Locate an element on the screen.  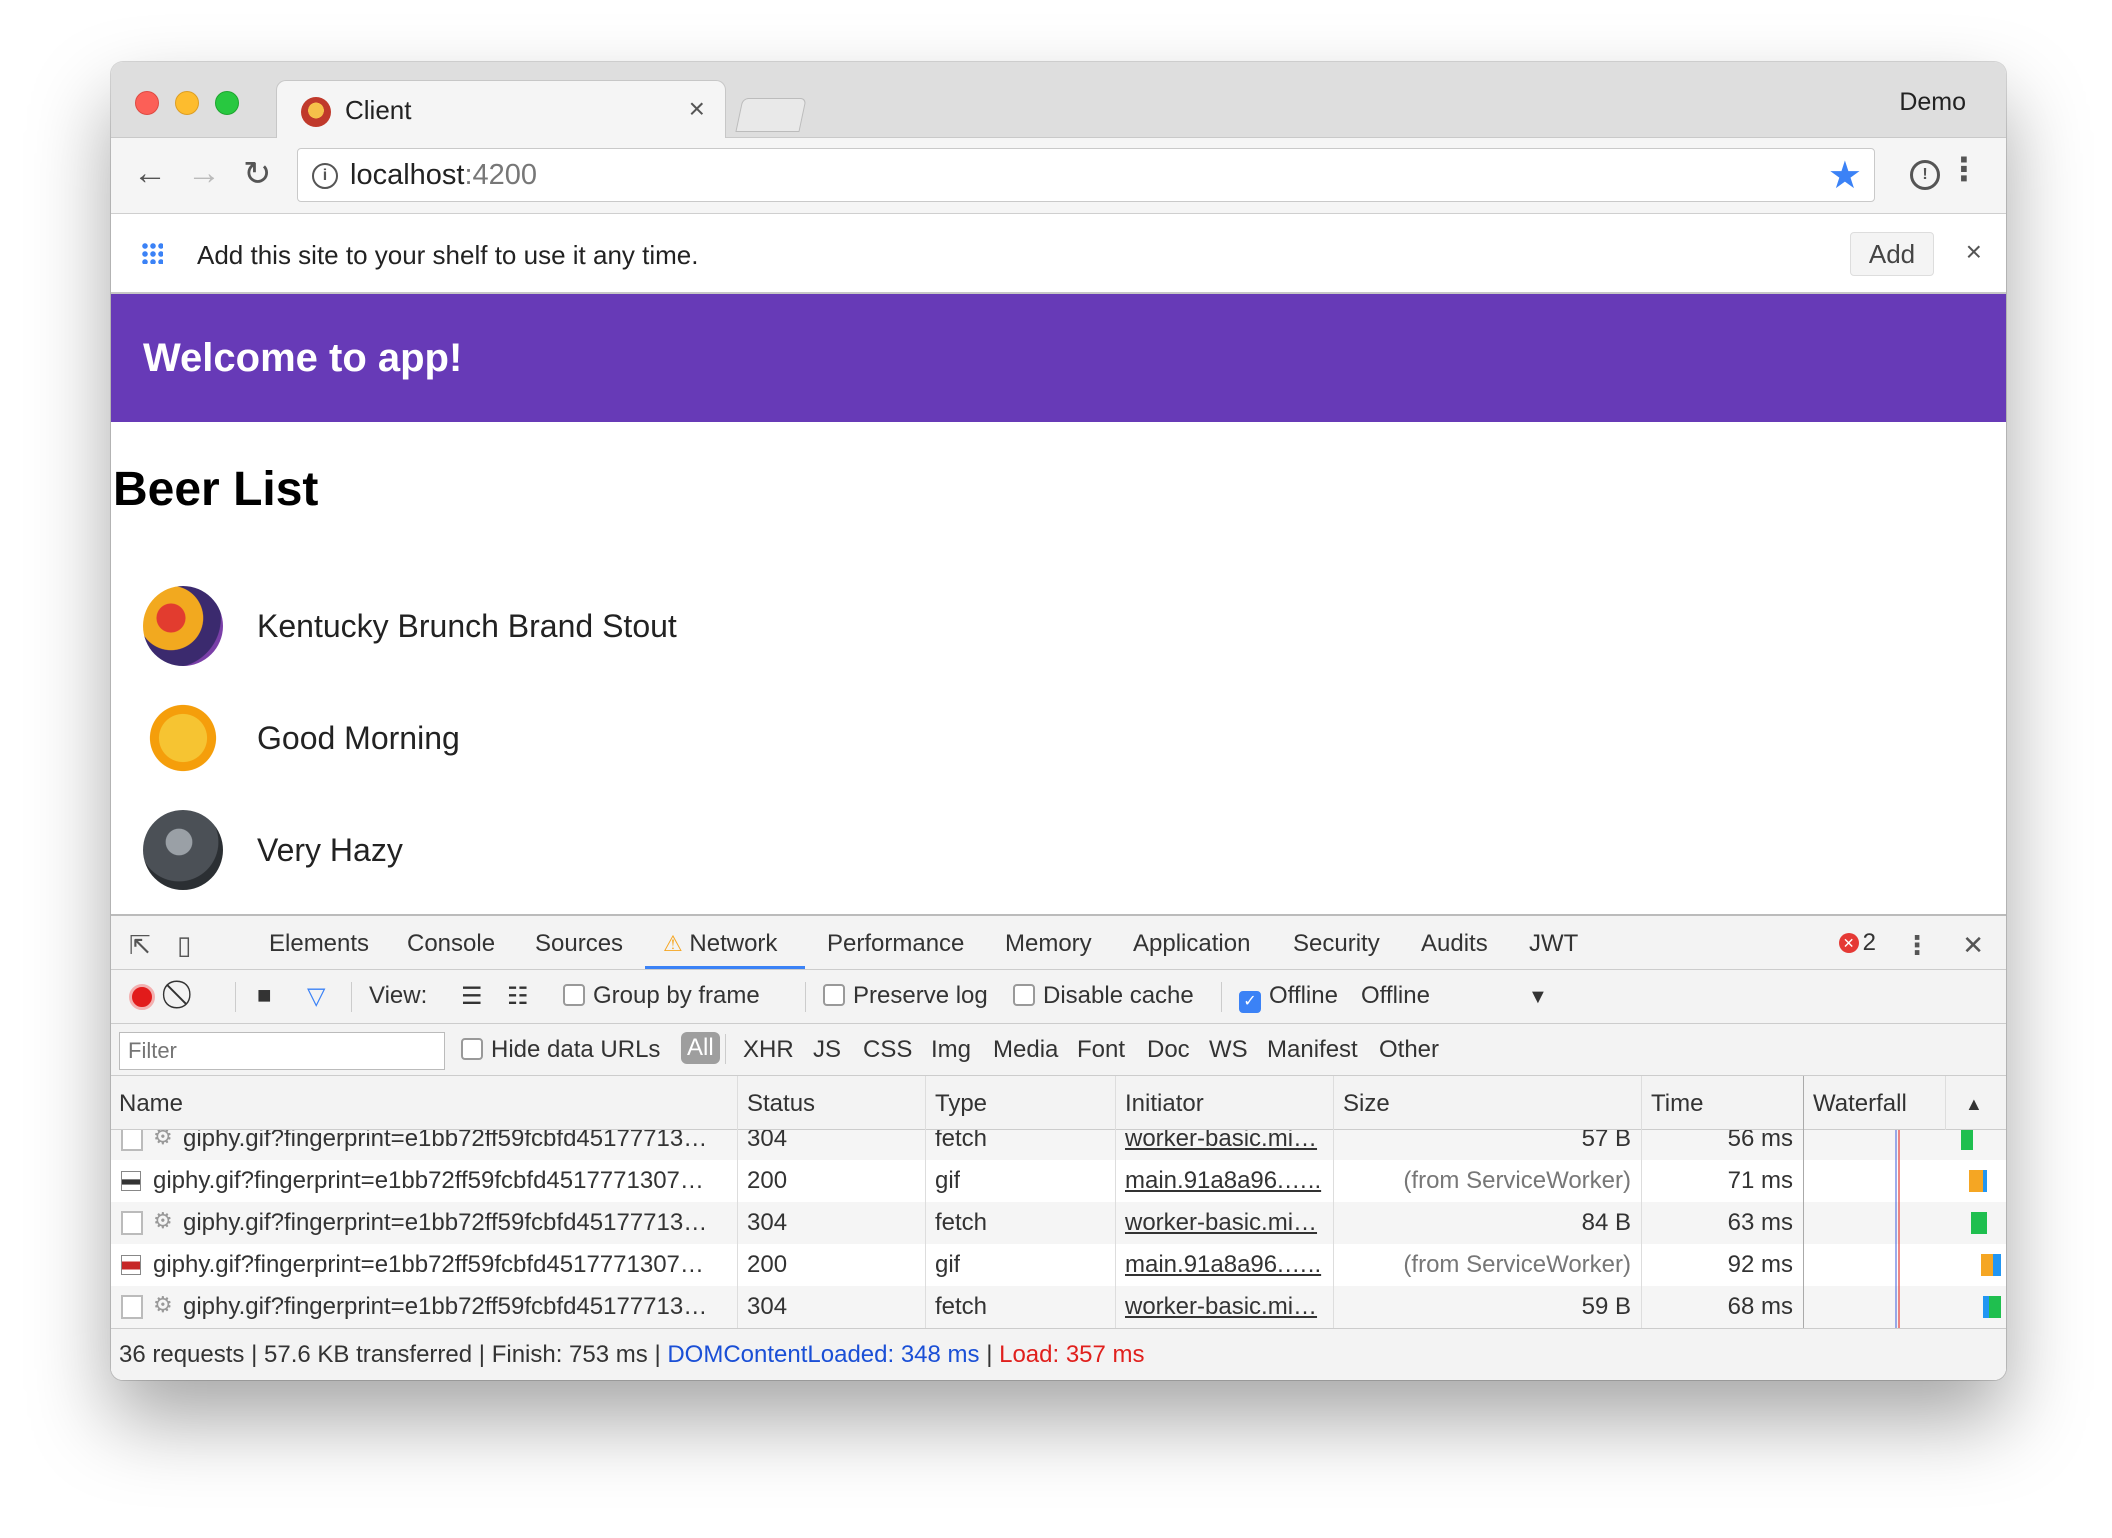
hide-data-urls-toggle: Hide data URLs is located at coordinates (560, 1050).